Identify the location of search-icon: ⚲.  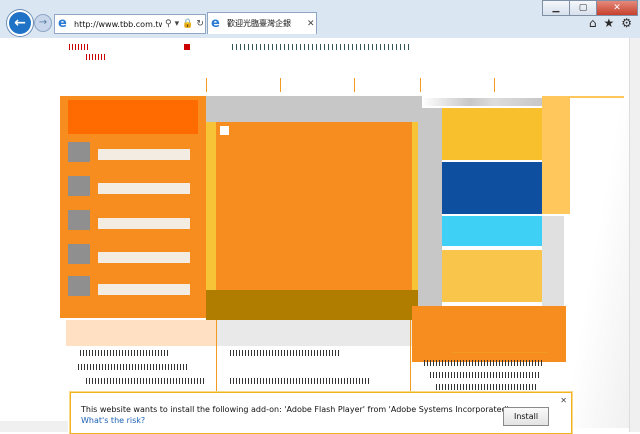
(168, 24).